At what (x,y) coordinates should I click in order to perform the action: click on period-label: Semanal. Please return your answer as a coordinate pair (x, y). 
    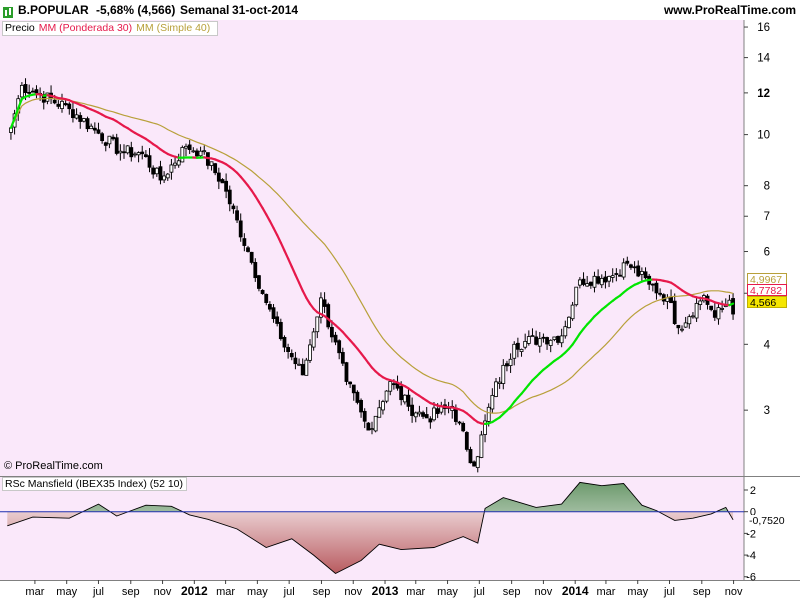
    Looking at the image, I should click on (204, 10).